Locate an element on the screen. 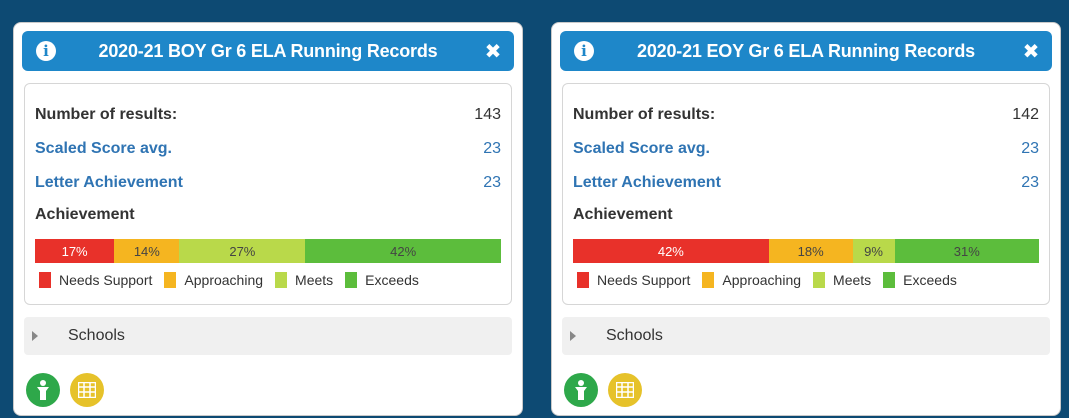 The width and height of the screenshot is (1069, 418). needs-support-segment: 17% is located at coordinates (75, 251).